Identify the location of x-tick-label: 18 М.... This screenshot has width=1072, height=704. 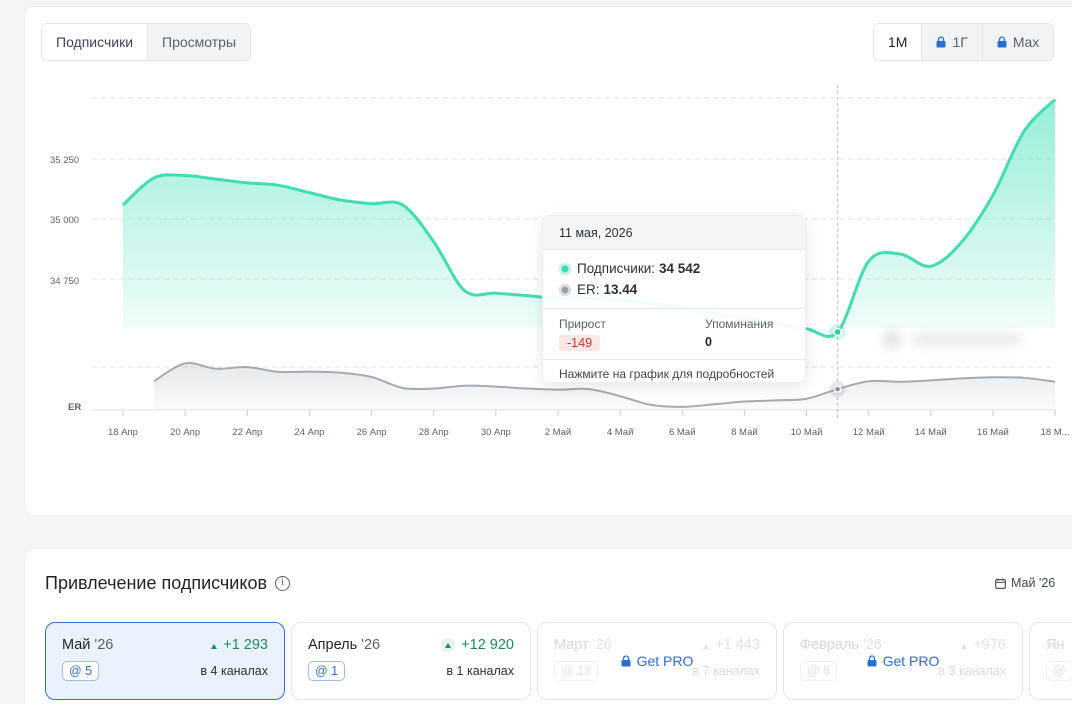
(1055, 432).